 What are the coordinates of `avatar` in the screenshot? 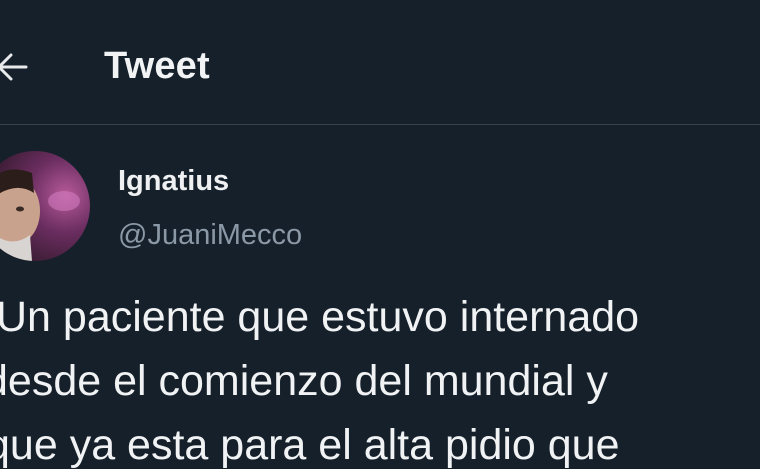 It's located at (45, 206).